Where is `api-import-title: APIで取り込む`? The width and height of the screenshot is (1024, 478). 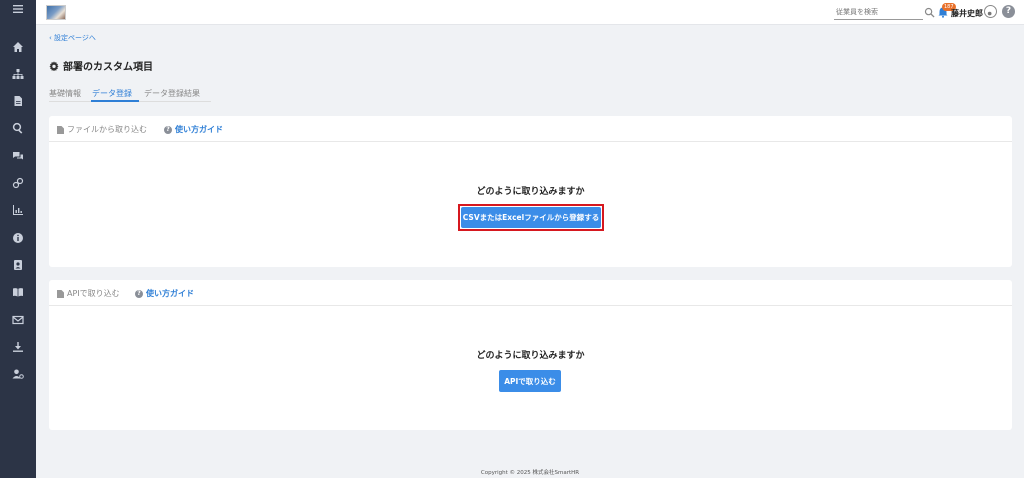
api-import-title: APIで取り込む is located at coordinates (88, 293).